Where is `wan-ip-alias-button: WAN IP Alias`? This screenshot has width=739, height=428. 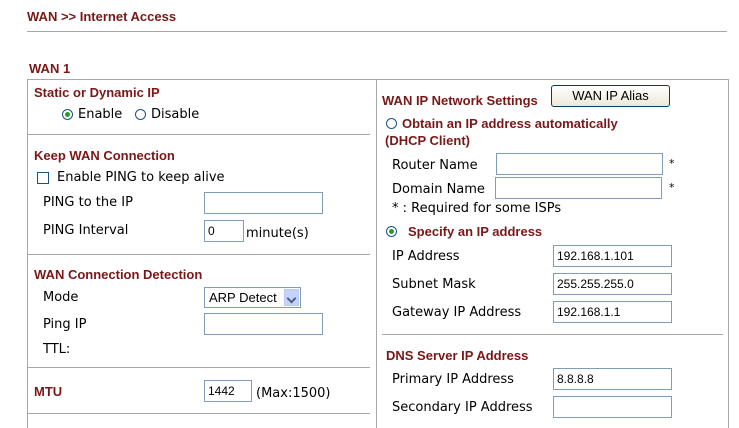
wan-ip-alias-button: WAN IP Alias is located at coordinates (610, 96).